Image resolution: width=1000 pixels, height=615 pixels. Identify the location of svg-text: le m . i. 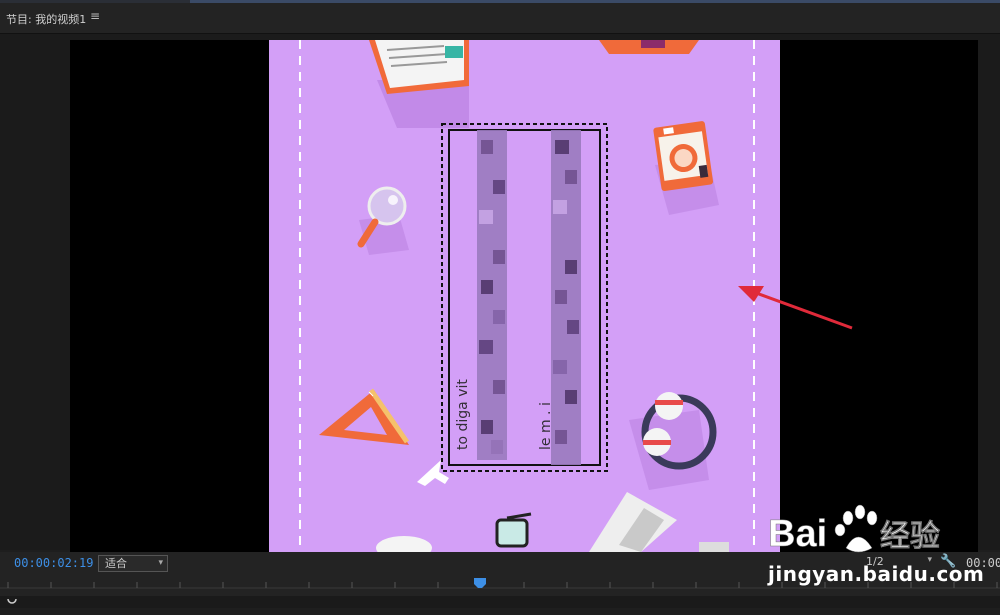
(546, 426).